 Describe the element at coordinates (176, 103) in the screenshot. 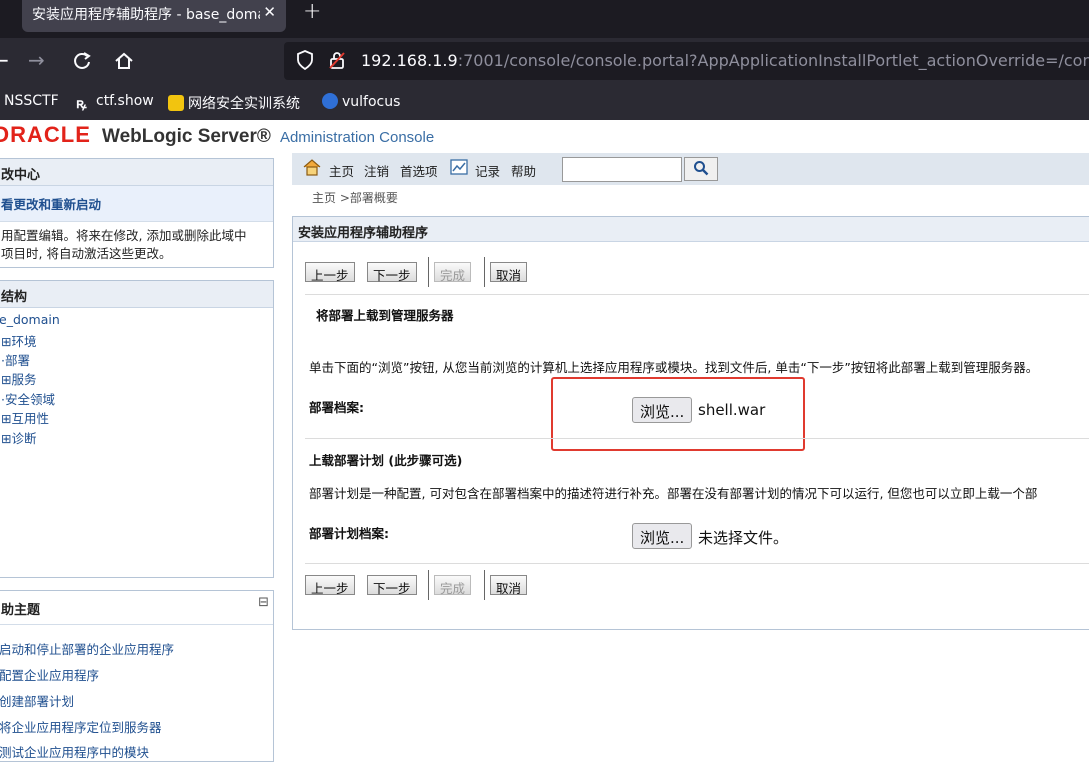

I see `training-system-icon` at that location.